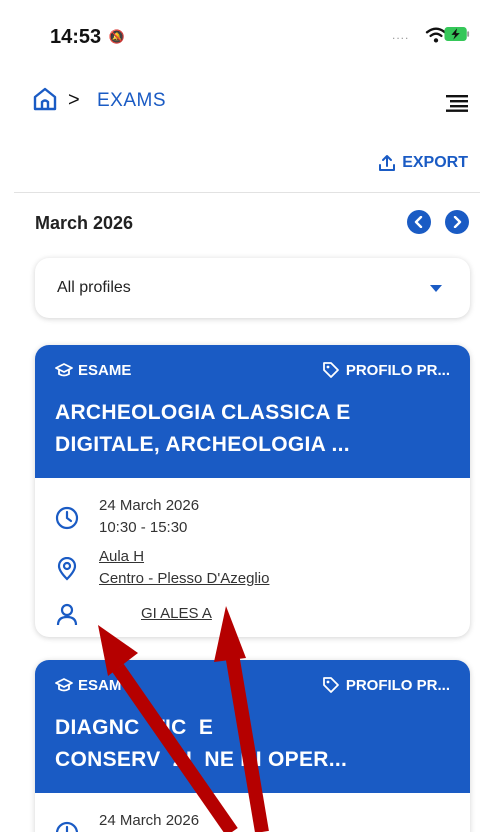 This screenshot has height=832, width=480. I want to click on chevron-left-icon, so click(418, 222).